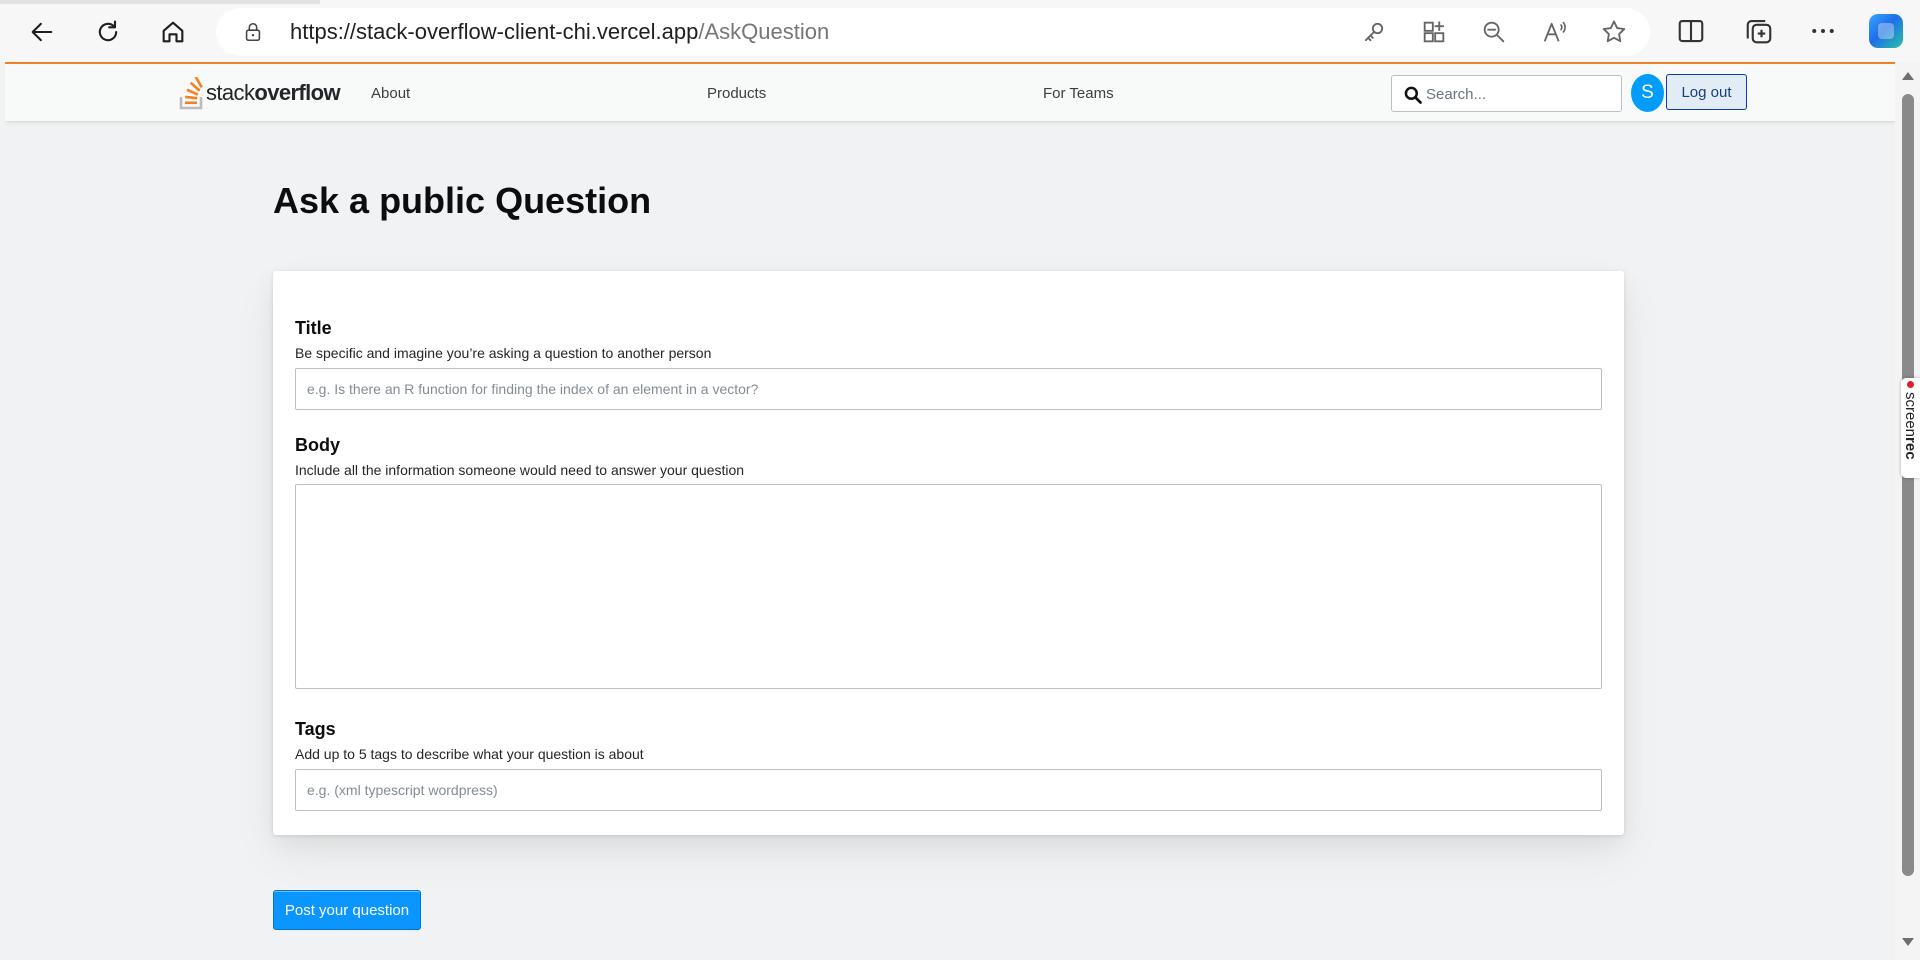 Image resolution: width=1920 pixels, height=960 pixels. Describe the element at coordinates (1374, 32) in the screenshot. I see `key-icon` at that location.